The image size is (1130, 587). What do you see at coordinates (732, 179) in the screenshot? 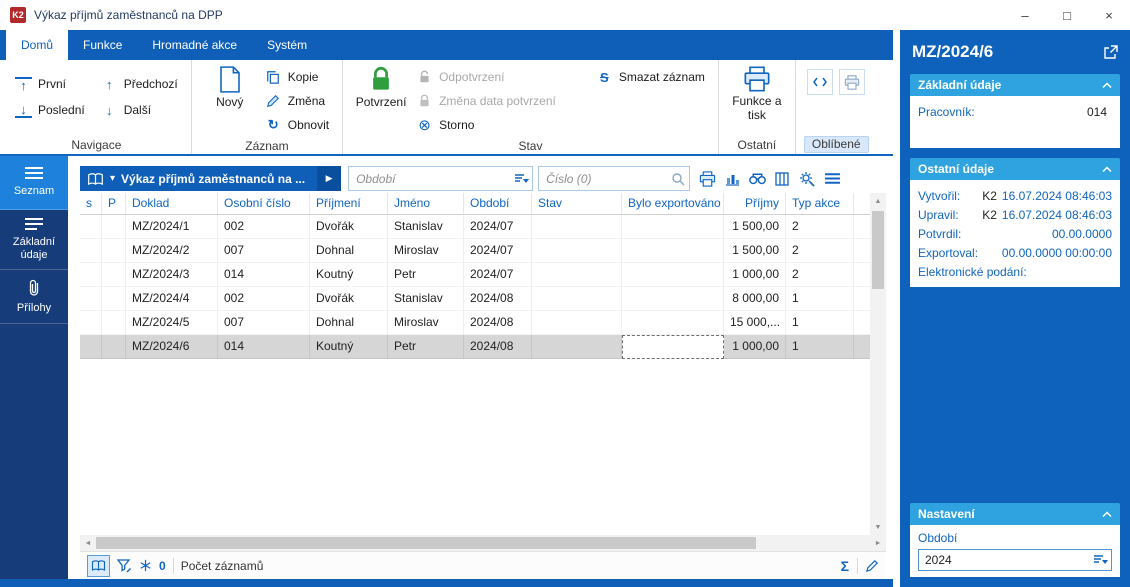
I see `chart-icon` at bounding box center [732, 179].